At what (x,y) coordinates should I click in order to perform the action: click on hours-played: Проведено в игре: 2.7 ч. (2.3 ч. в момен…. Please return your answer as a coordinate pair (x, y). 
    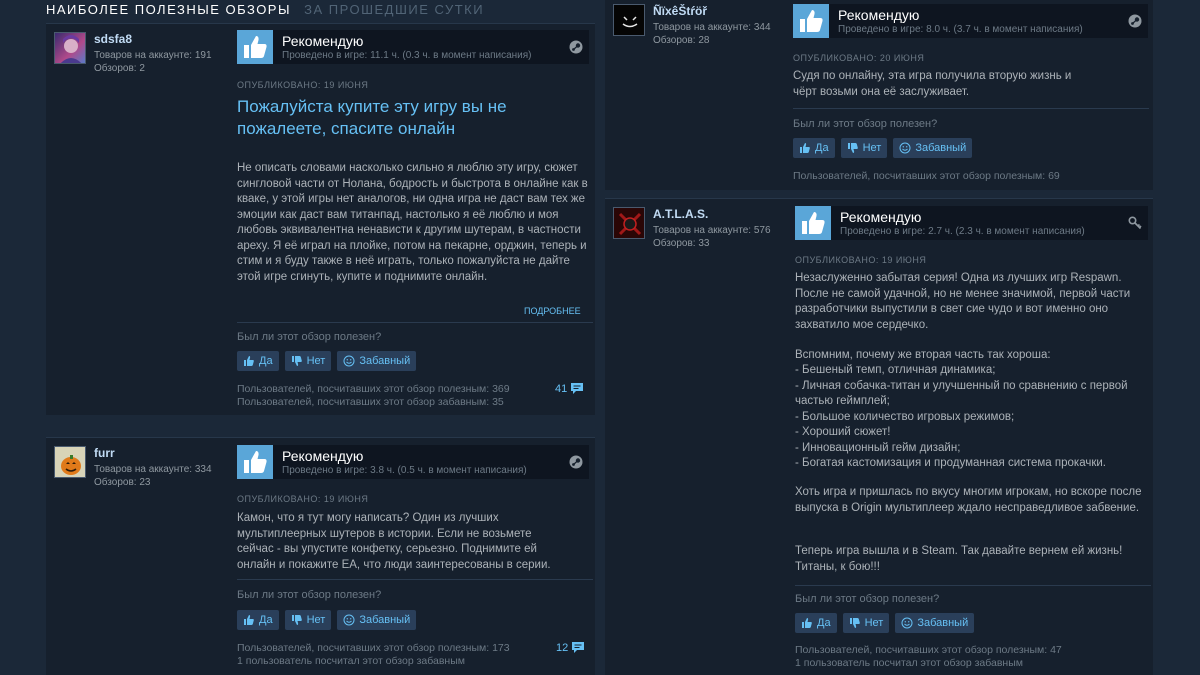
    Looking at the image, I should click on (962, 231).